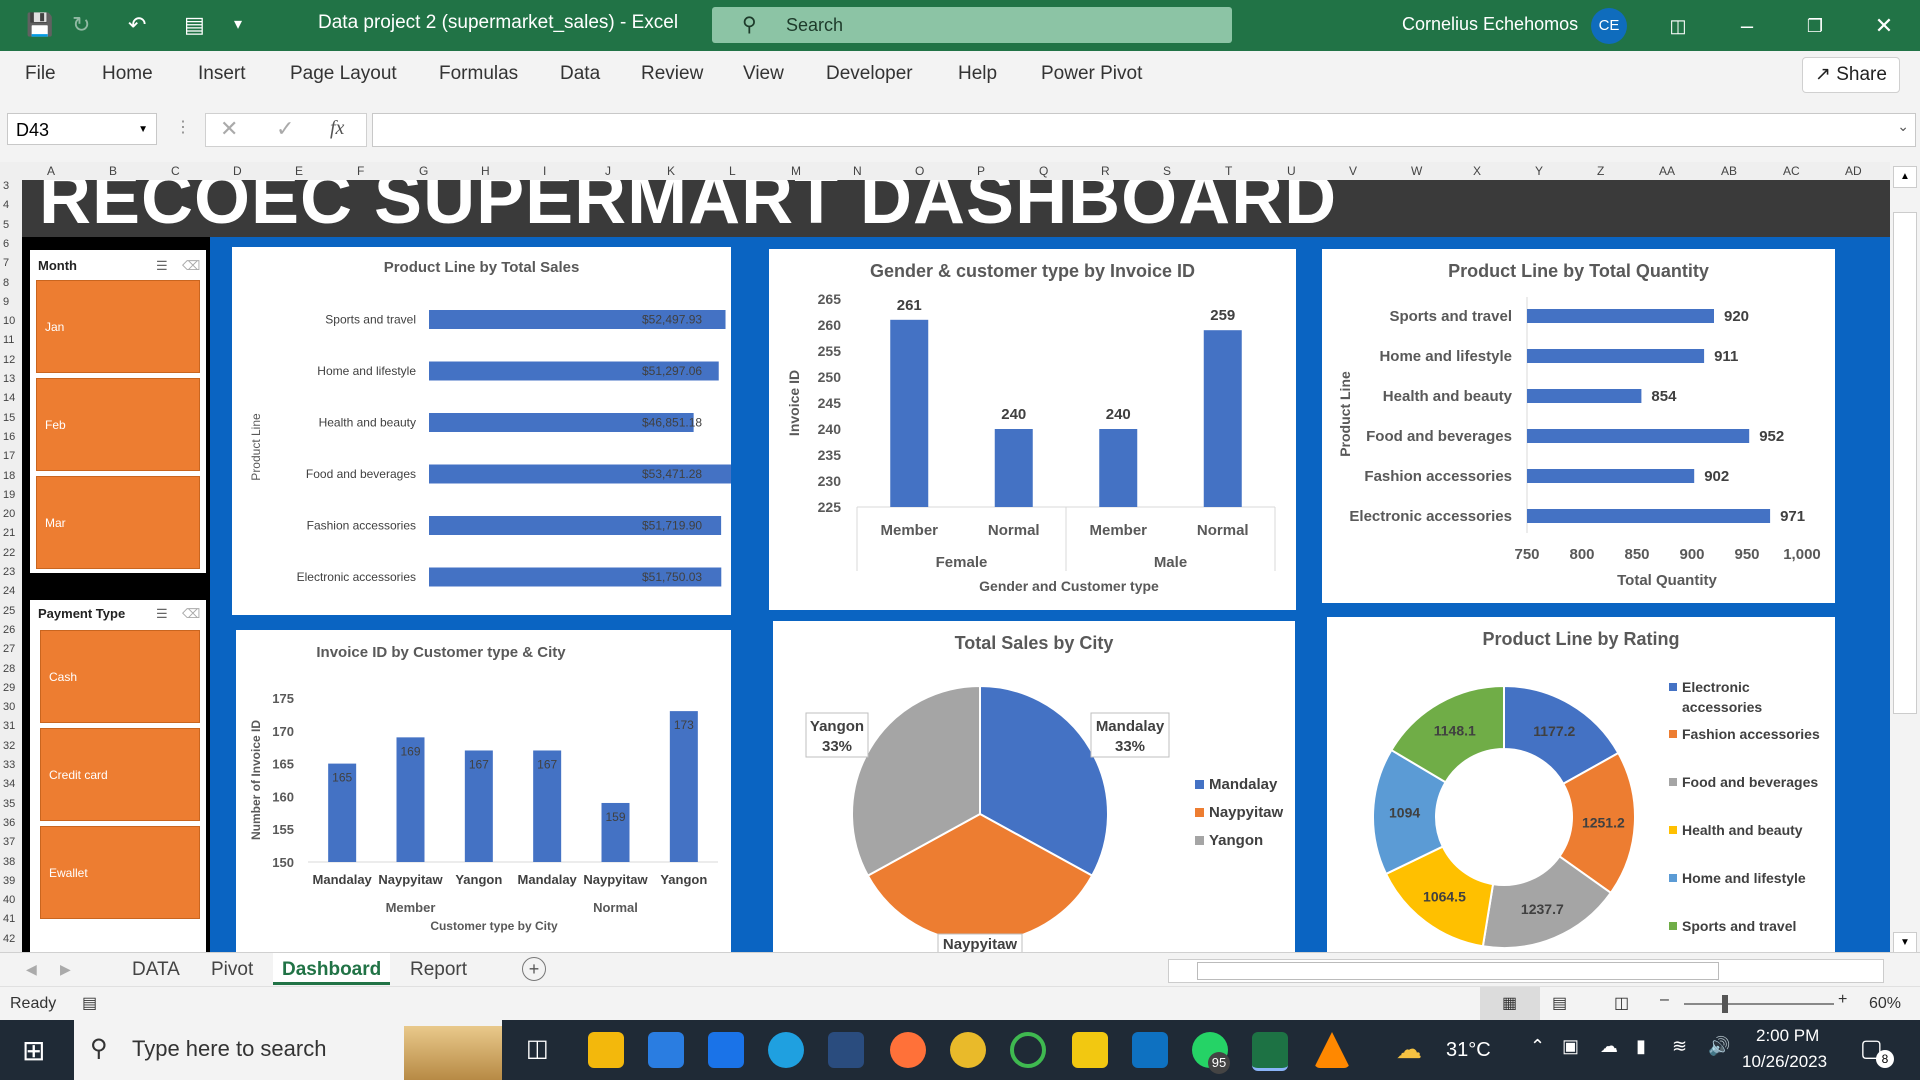 This screenshot has width=1920, height=1080. Describe the element at coordinates (40, 74) in the screenshot. I see `tab-file: File` at that location.